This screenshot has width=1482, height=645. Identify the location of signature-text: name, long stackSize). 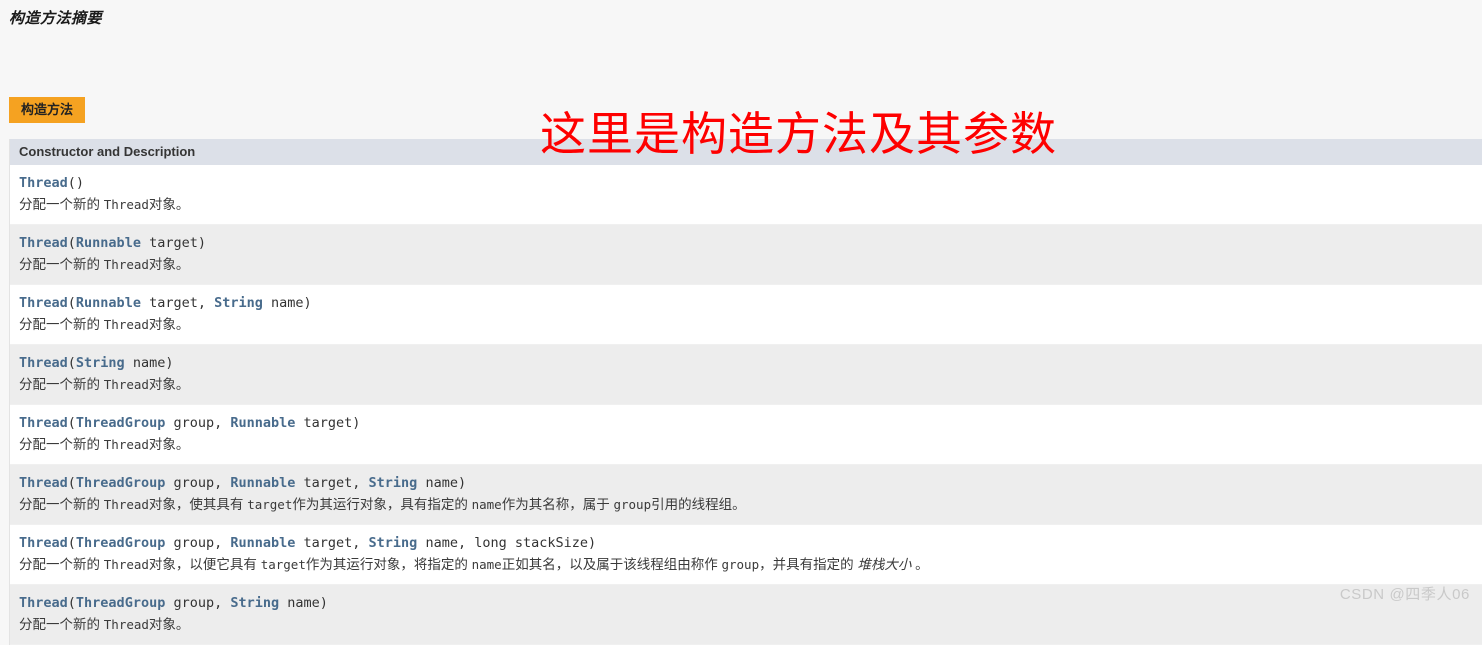
(507, 543).